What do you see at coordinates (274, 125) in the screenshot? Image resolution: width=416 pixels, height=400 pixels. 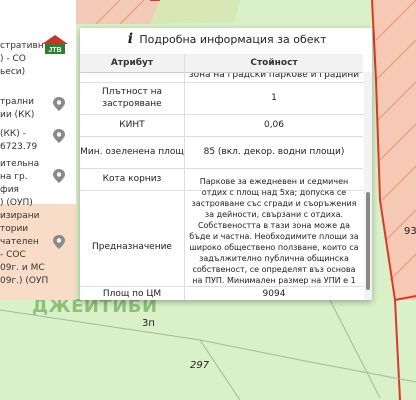 I see `table-row-value: 0,06` at bounding box center [274, 125].